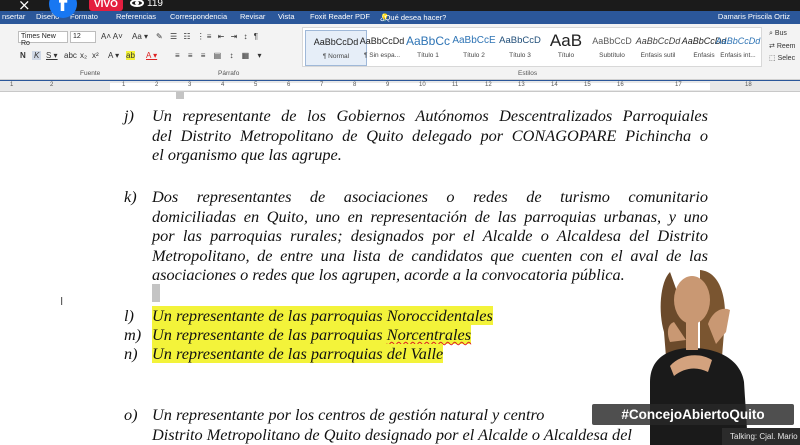 This screenshot has width=800, height=445. Describe the element at coordinates (223, 85) in the screenshot. I see `ruler-number: 4` at that location.